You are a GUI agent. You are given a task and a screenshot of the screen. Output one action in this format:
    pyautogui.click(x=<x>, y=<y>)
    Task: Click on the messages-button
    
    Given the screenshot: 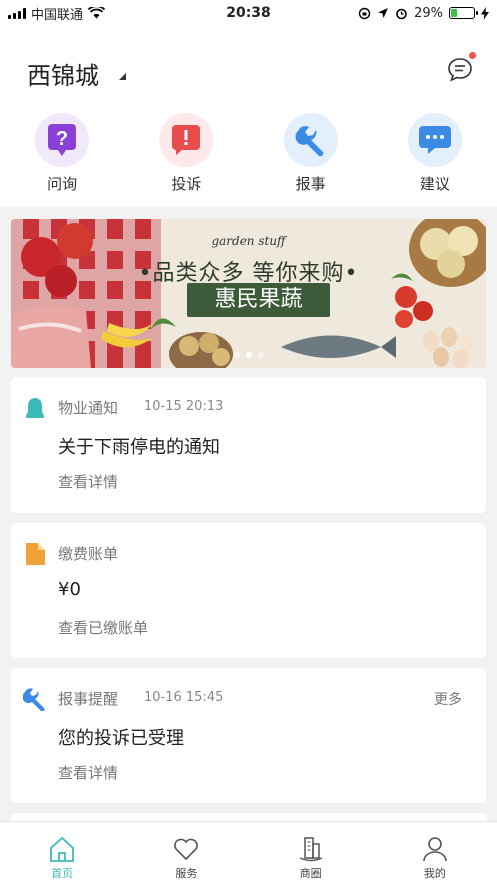 What is the action you would take?
    pyautogui.click(x=461, y=67)
    